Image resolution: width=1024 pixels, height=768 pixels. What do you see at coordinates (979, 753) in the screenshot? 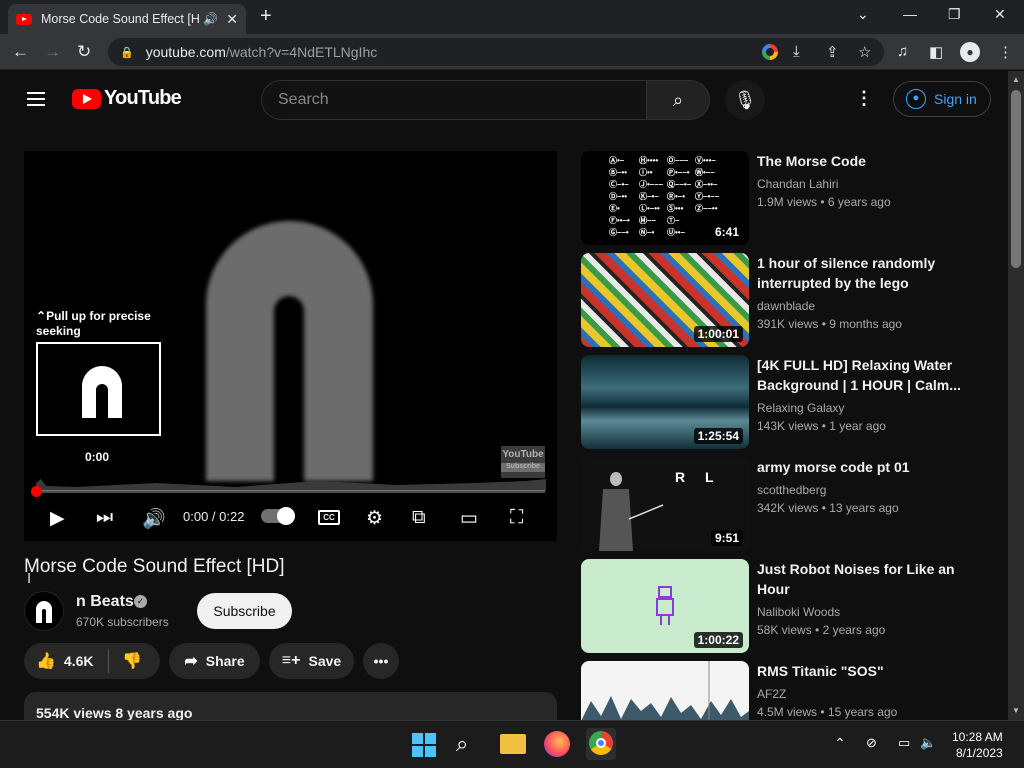
I see `clock-date: 8/1/2023` at bounding box center [979, 753].